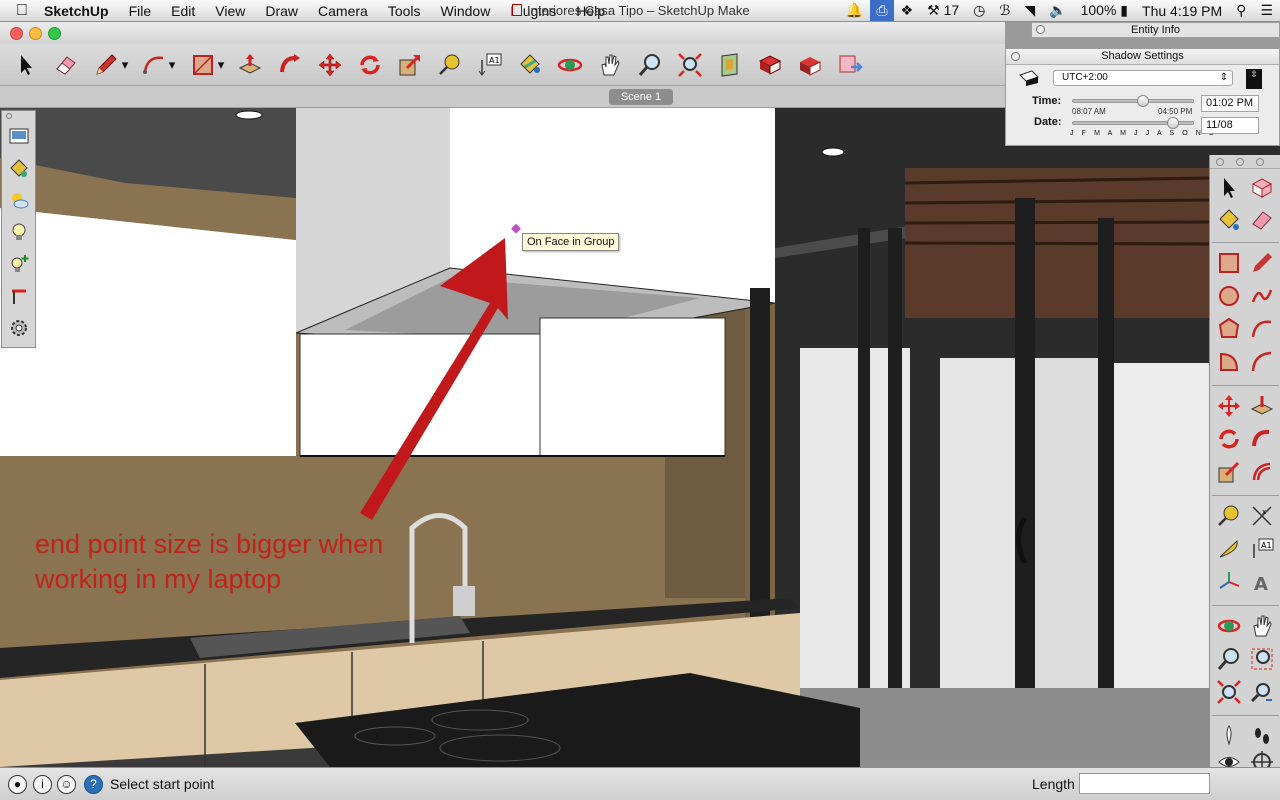 The height and width of the screenshot is (800, 1280). Describe the element at coordinates (19, 296) in the screenshot. I see `section-button` at that location.